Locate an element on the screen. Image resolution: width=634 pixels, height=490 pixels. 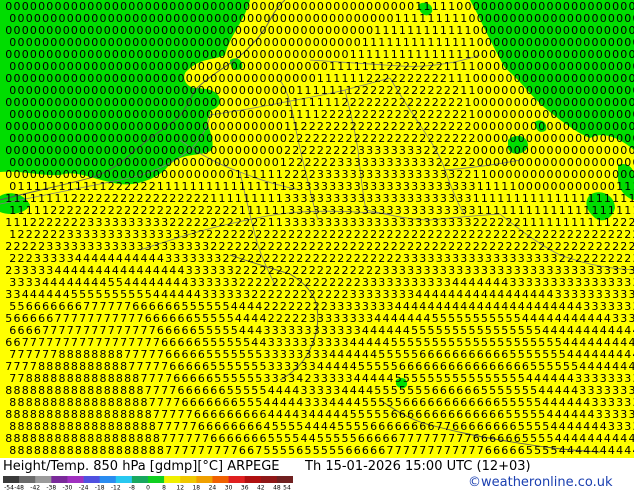
legend-label: -42 is located at coordinates (35, 487).